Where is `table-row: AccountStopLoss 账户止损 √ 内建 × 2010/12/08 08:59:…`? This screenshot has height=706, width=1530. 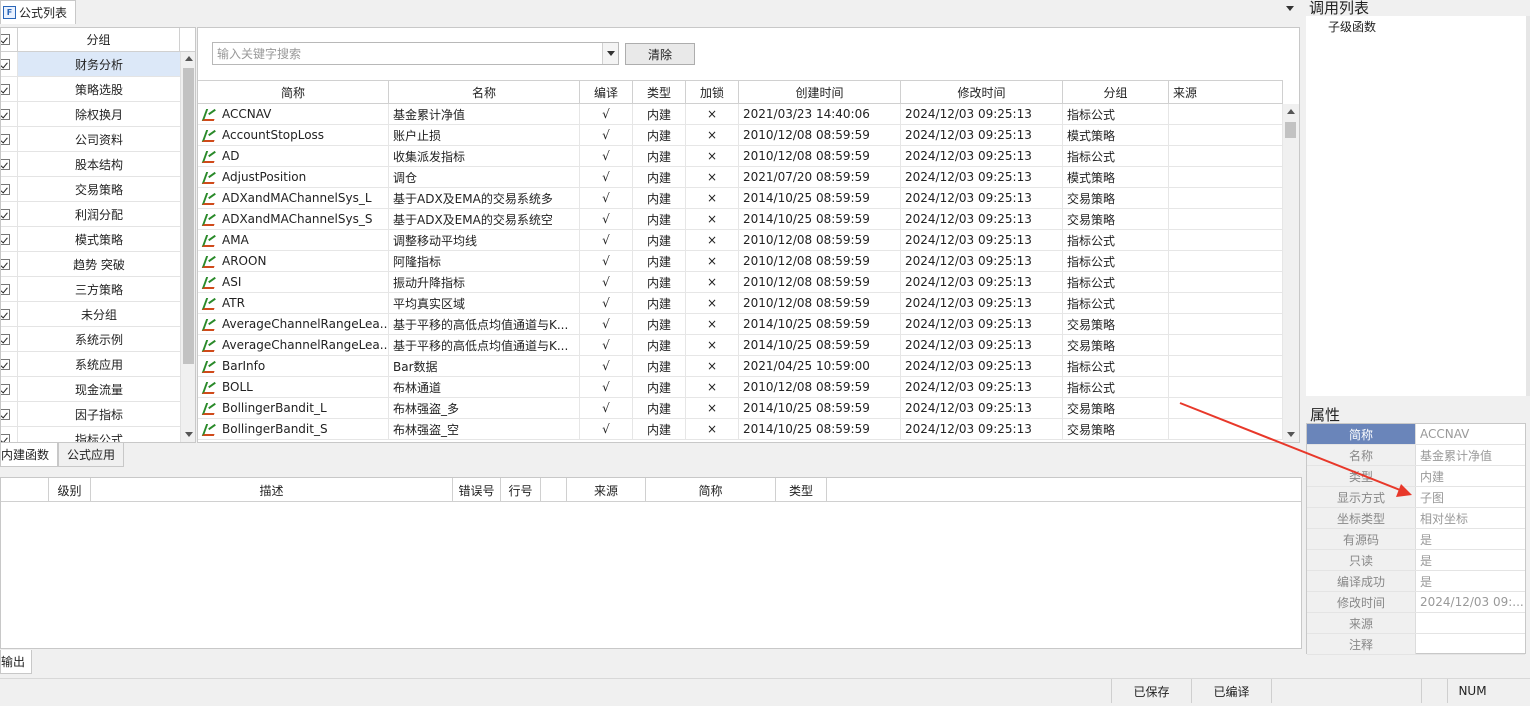
table-row: AccountStopLoss 账户止损 √ 内建 × 2010/12/08 08:59:… is located at coordinates (740, 135).